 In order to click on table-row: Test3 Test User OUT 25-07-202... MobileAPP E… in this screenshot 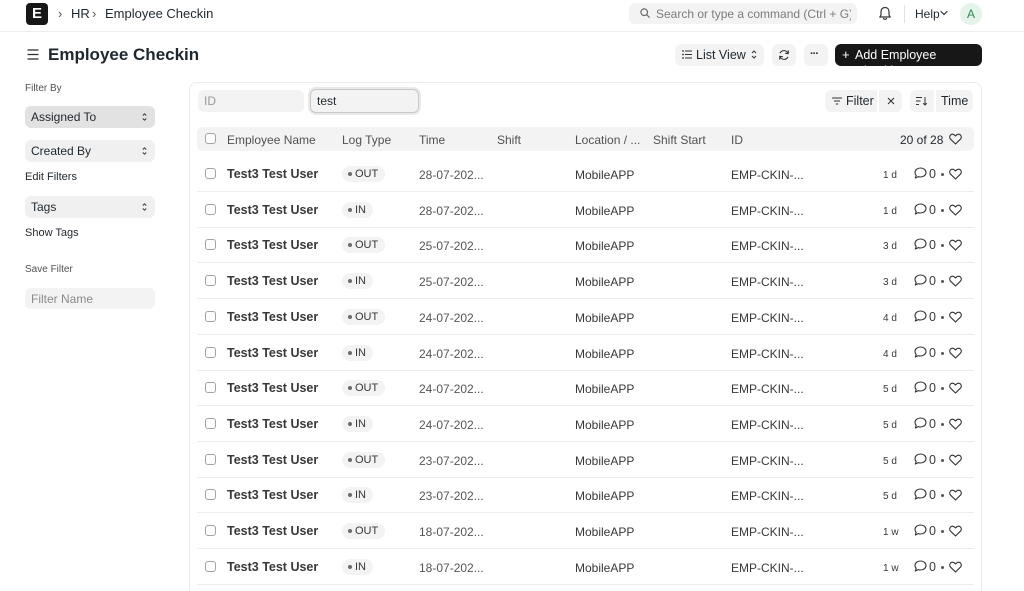, I will do `click(585, 245)`.